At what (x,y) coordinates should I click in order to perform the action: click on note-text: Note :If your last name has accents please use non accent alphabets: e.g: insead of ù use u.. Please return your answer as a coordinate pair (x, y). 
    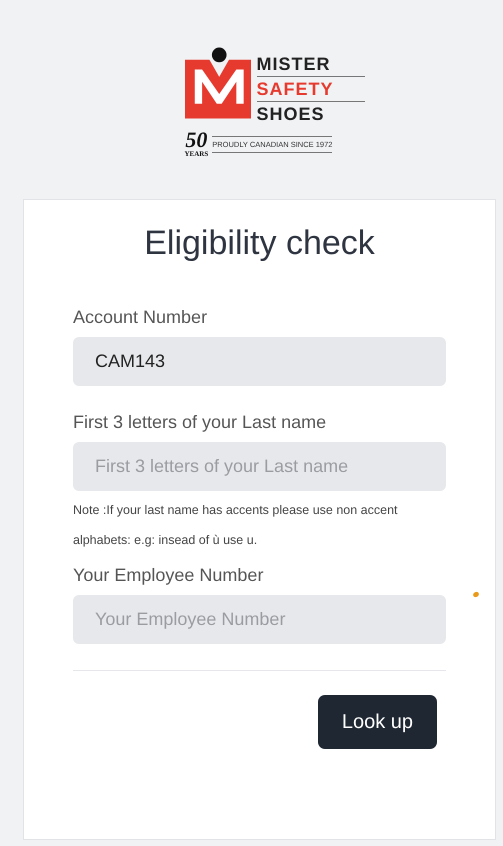
    Looking at the image, I should click on (235, 525).